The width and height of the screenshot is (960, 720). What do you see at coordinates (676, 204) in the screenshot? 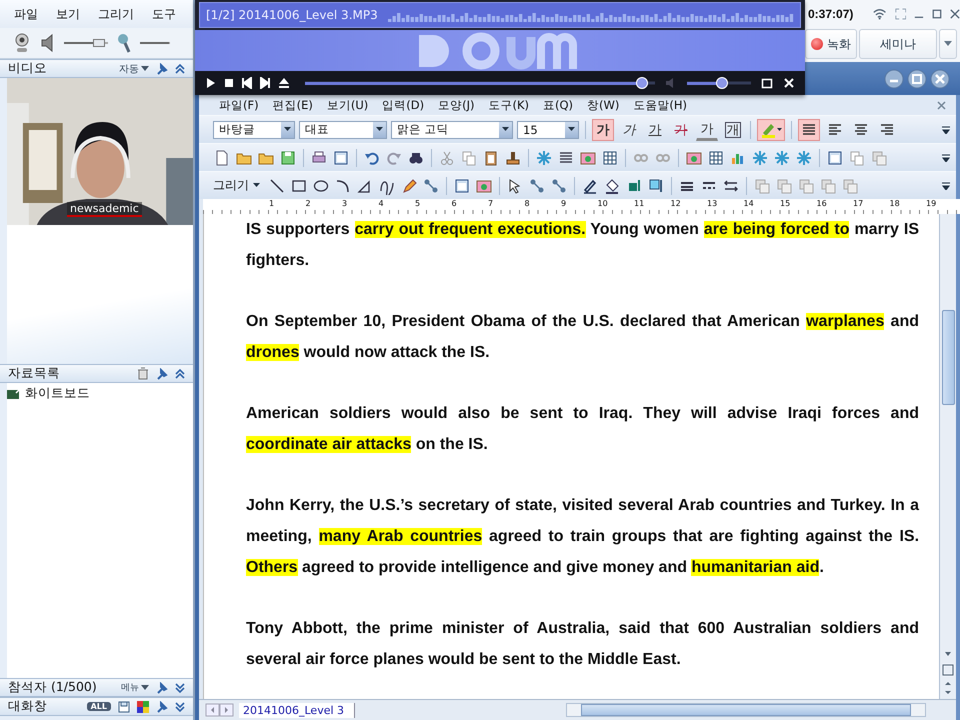
I see `ruler-number: 12` at bounding box center [676, 204].